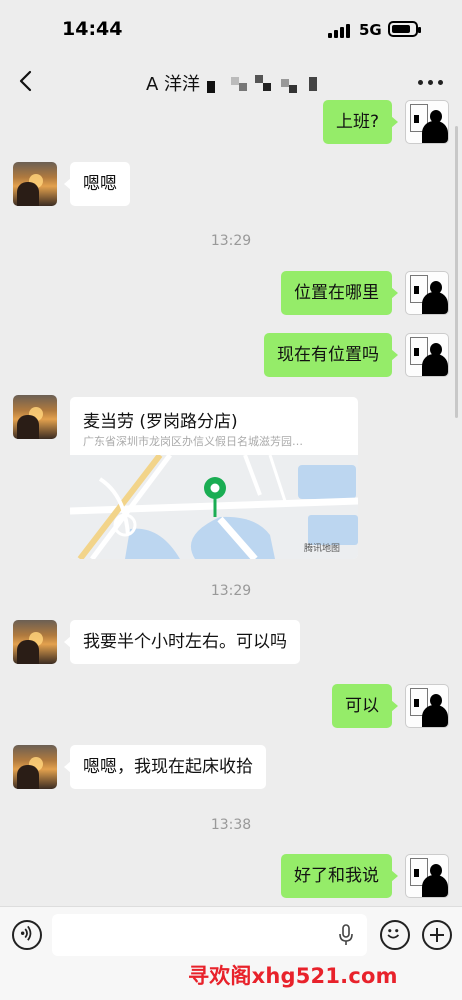 The height and width of the screenshot is (1000, 462). Describe the element at coordinates (322, 549) in the screenshot. I see `map-brand-label: 腾讯地图` at that location.